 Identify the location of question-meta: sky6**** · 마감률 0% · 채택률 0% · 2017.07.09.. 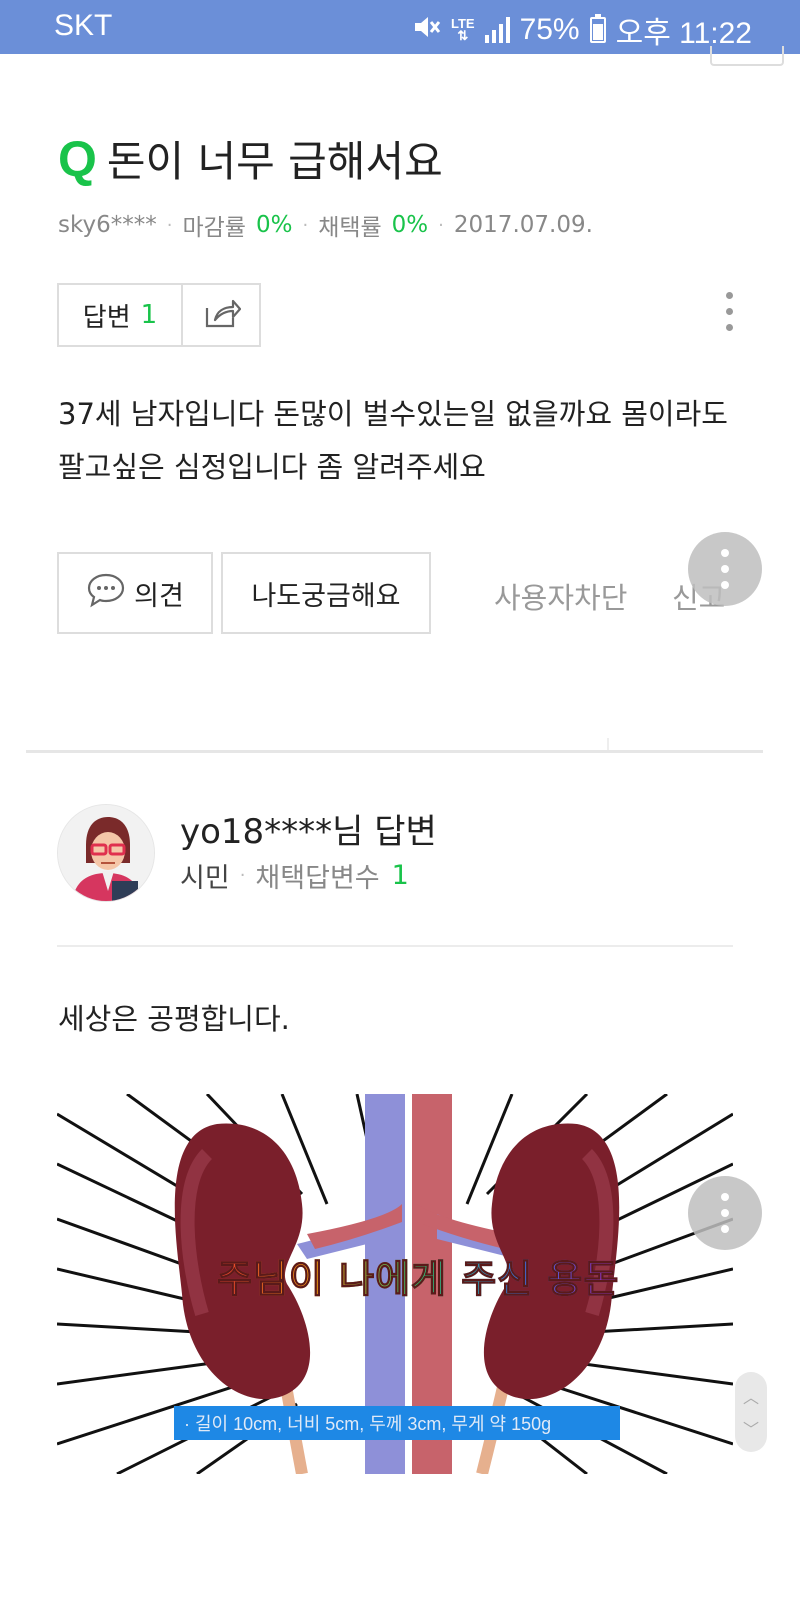
(325, 225).